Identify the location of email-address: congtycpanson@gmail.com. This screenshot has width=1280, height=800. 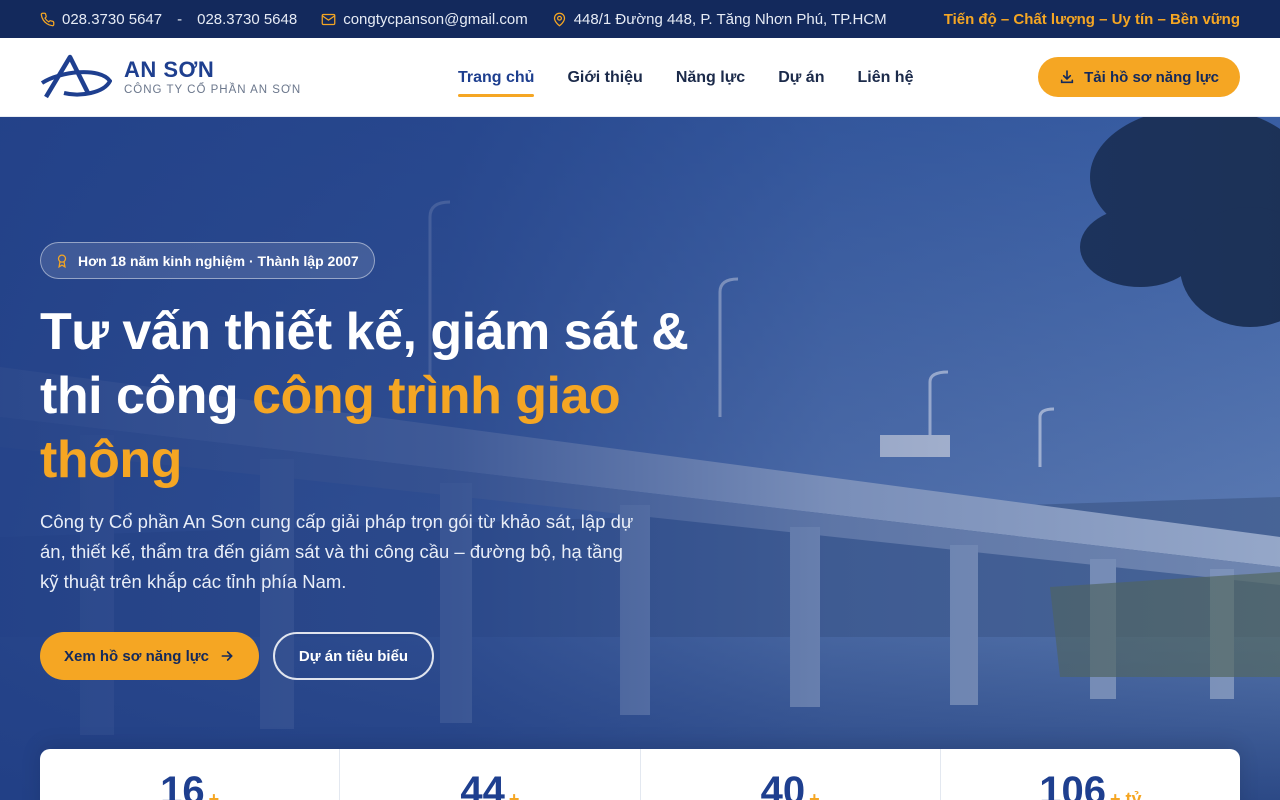
(435, 19).